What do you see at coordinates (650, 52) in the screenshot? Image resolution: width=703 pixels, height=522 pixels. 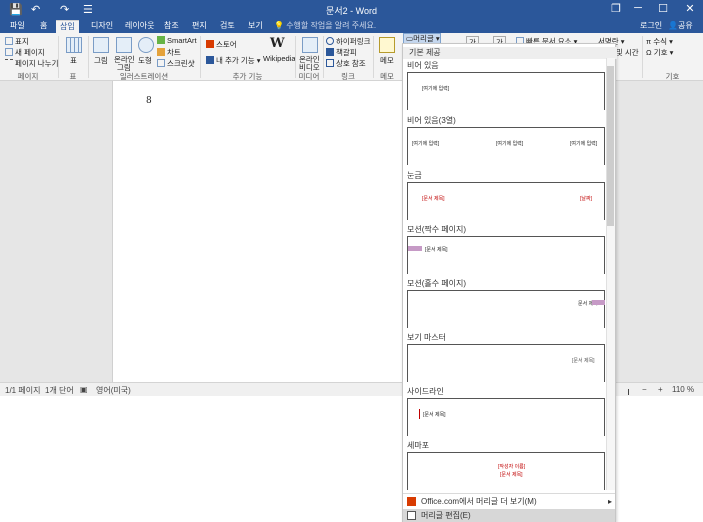 I see `omega-icon: Ω` at bounding box center [650, 52].